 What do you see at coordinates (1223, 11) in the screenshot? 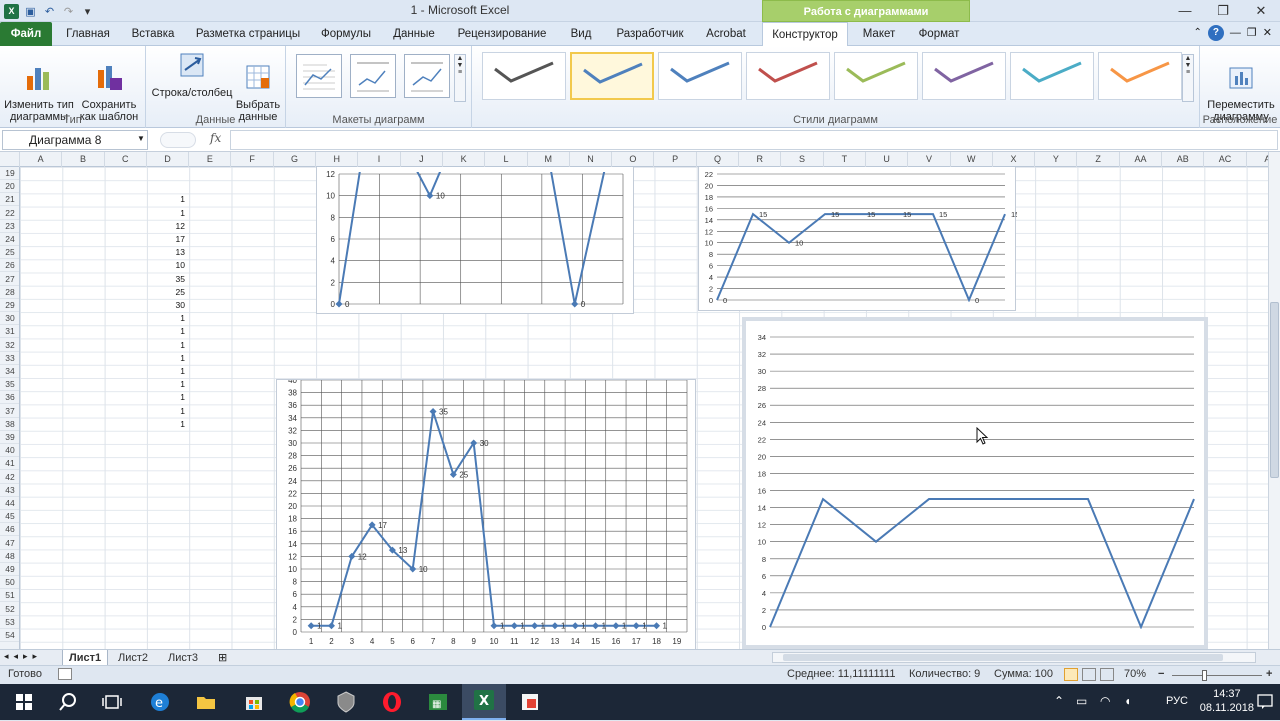
I see `restore-icon: ❐` at bounding box center [1223, 11].